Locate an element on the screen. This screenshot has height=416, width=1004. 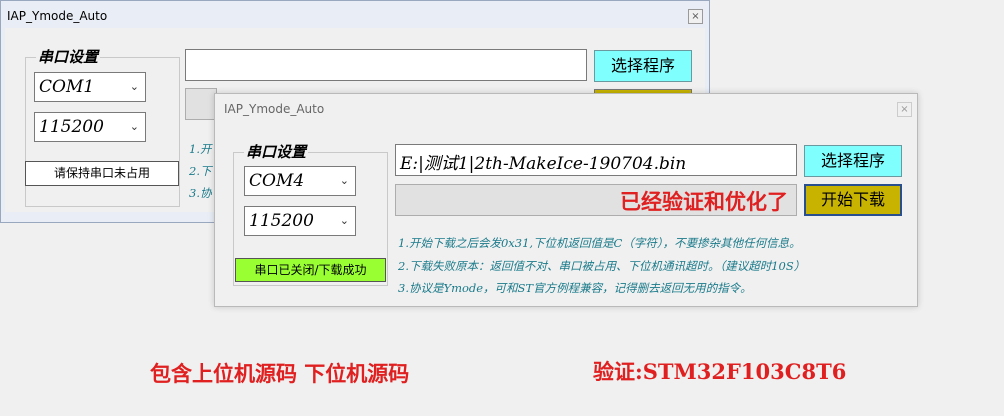
front-status-label: 串口已关闭/下载成功 is located at coordinates (310, 270).